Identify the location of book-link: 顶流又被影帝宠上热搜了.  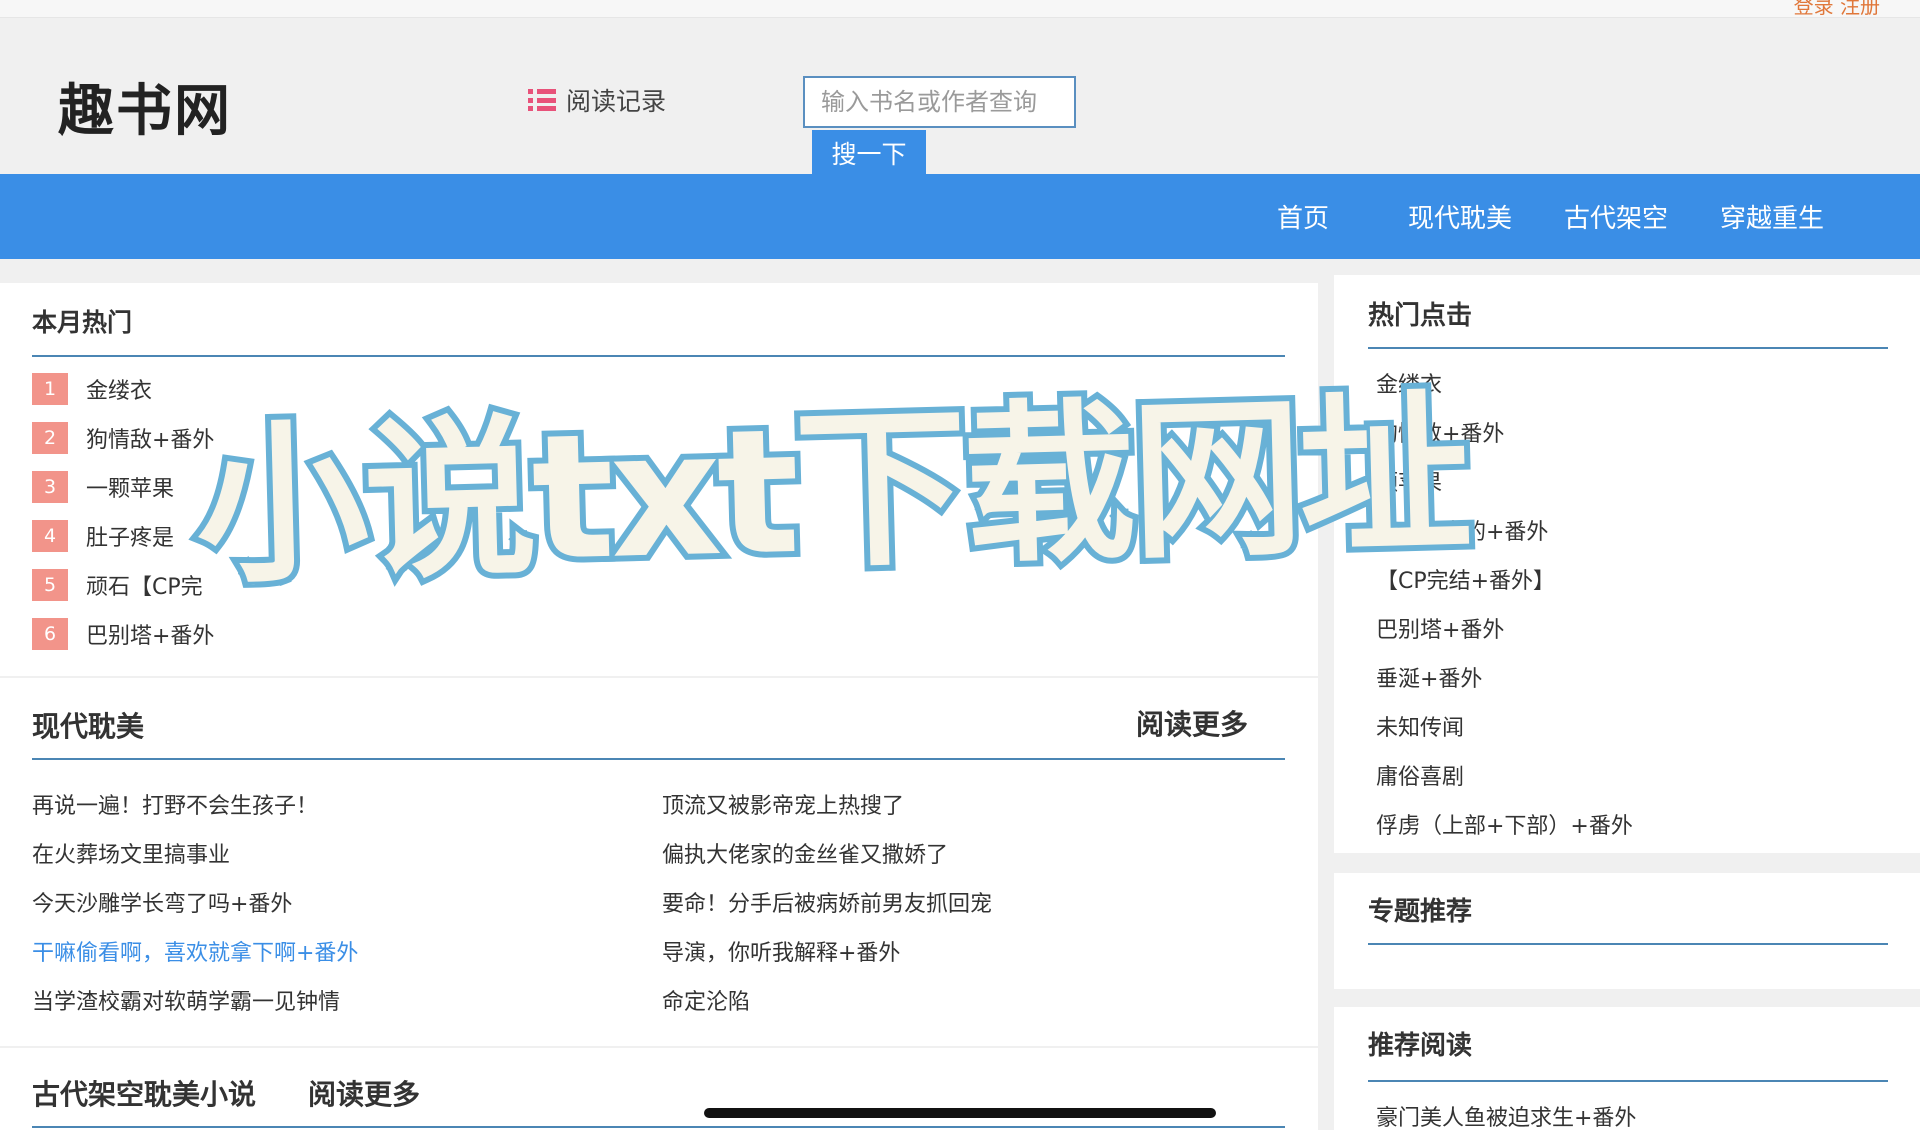
(783, 804).